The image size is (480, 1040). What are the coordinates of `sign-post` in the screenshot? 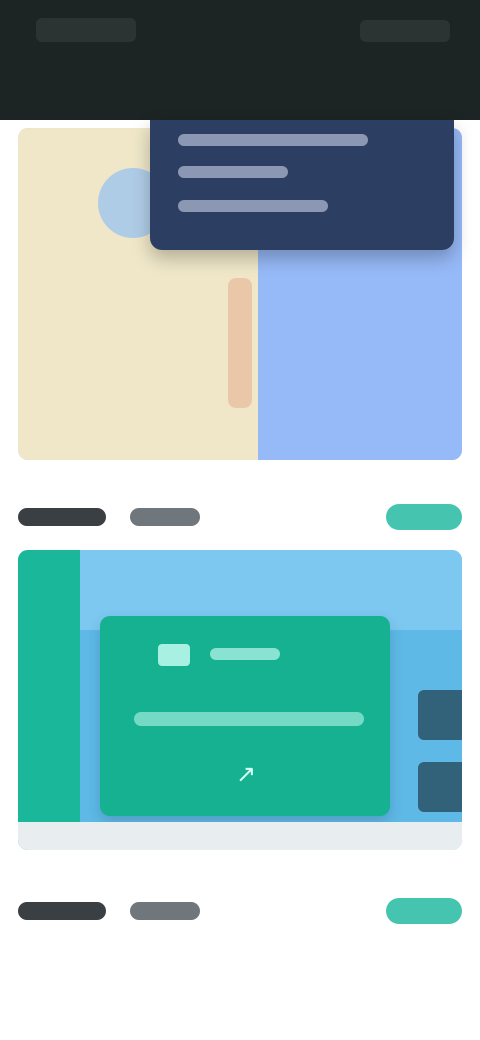 It's located at (49, 700).